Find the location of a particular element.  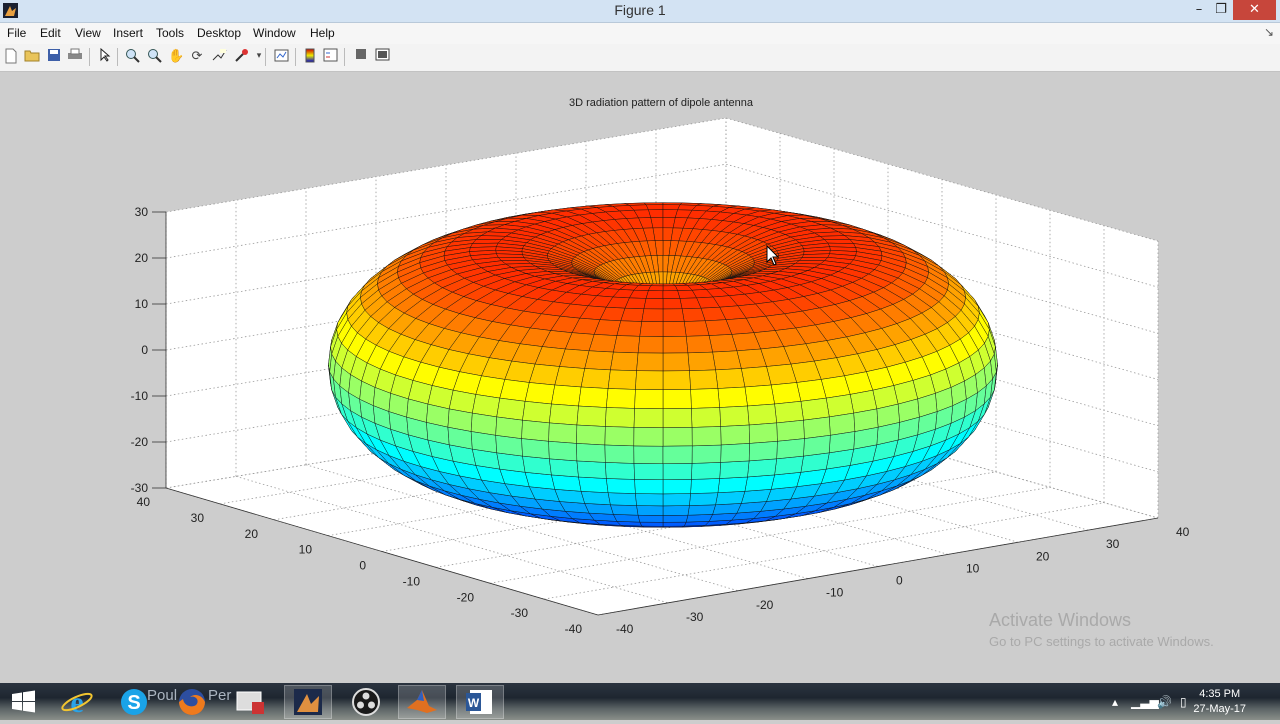

menu-tools: Tools is located at coordinates (170, 33).